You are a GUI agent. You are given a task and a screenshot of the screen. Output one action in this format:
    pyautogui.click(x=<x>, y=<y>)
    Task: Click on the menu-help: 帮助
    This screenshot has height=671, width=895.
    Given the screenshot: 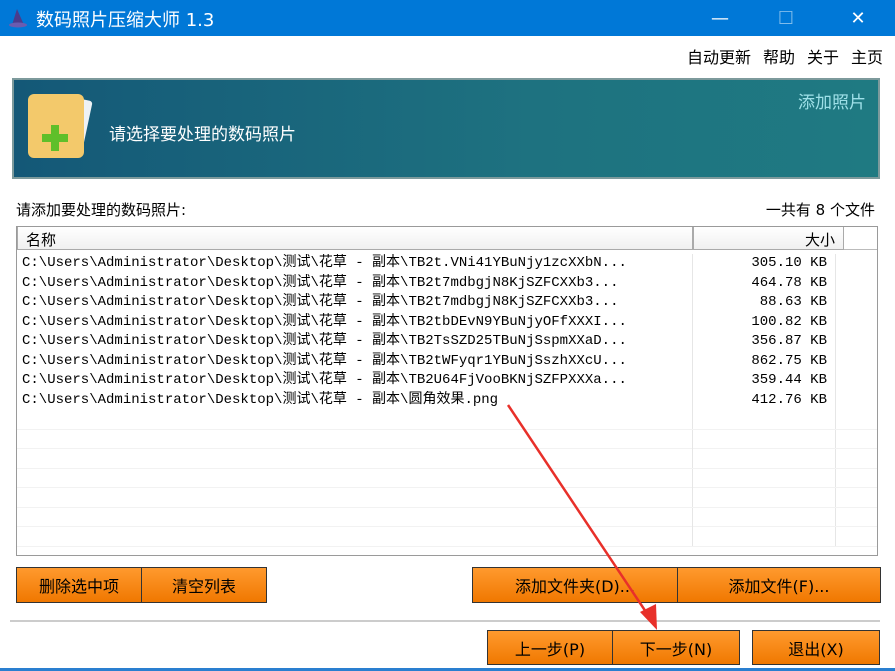 What is the action you would take?
    pyautogui.click(x=779, y=56)
    